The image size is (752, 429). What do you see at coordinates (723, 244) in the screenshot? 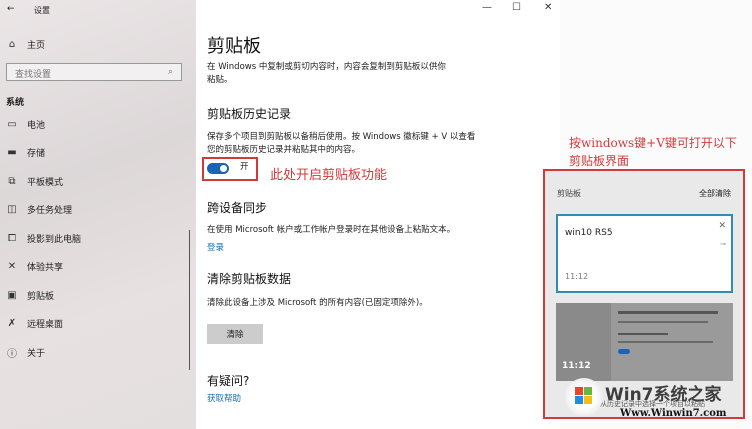
I see `pin-icon: ⊸` at bounding box center [723, 244].